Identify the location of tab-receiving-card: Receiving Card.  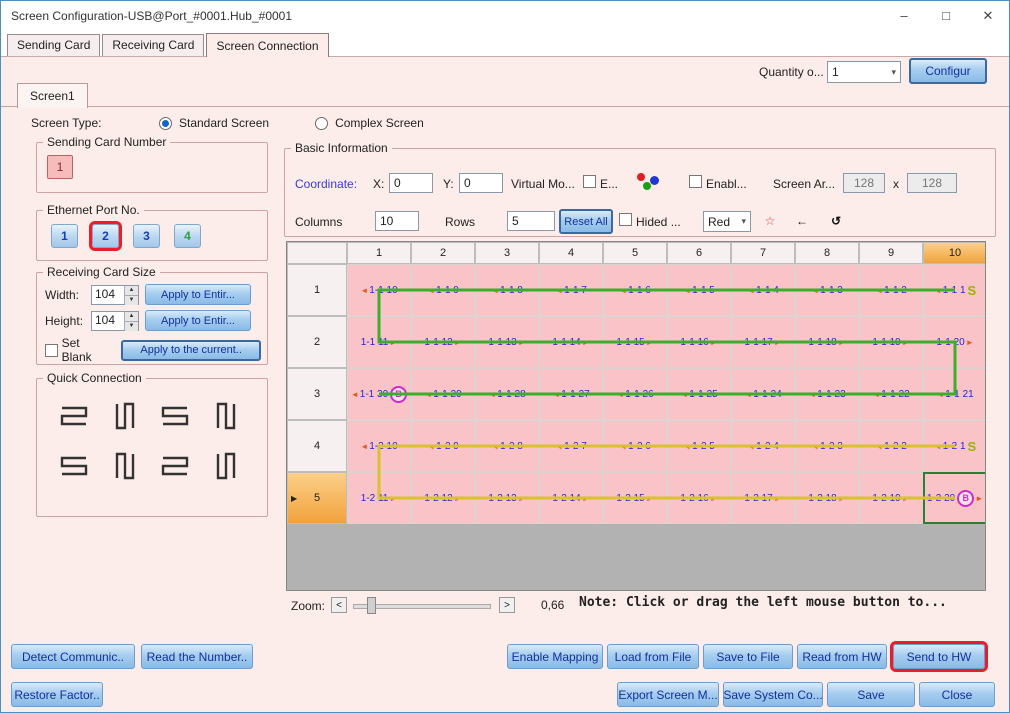
(153, 45).